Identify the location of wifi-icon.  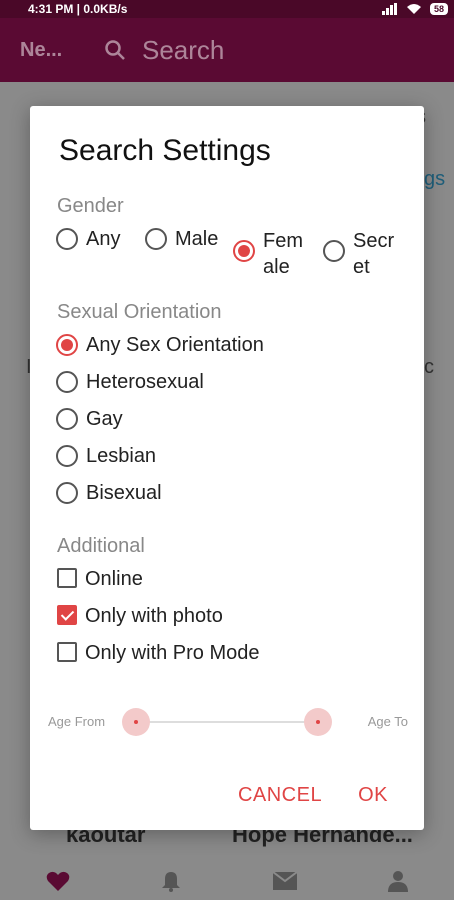
(413, 9).